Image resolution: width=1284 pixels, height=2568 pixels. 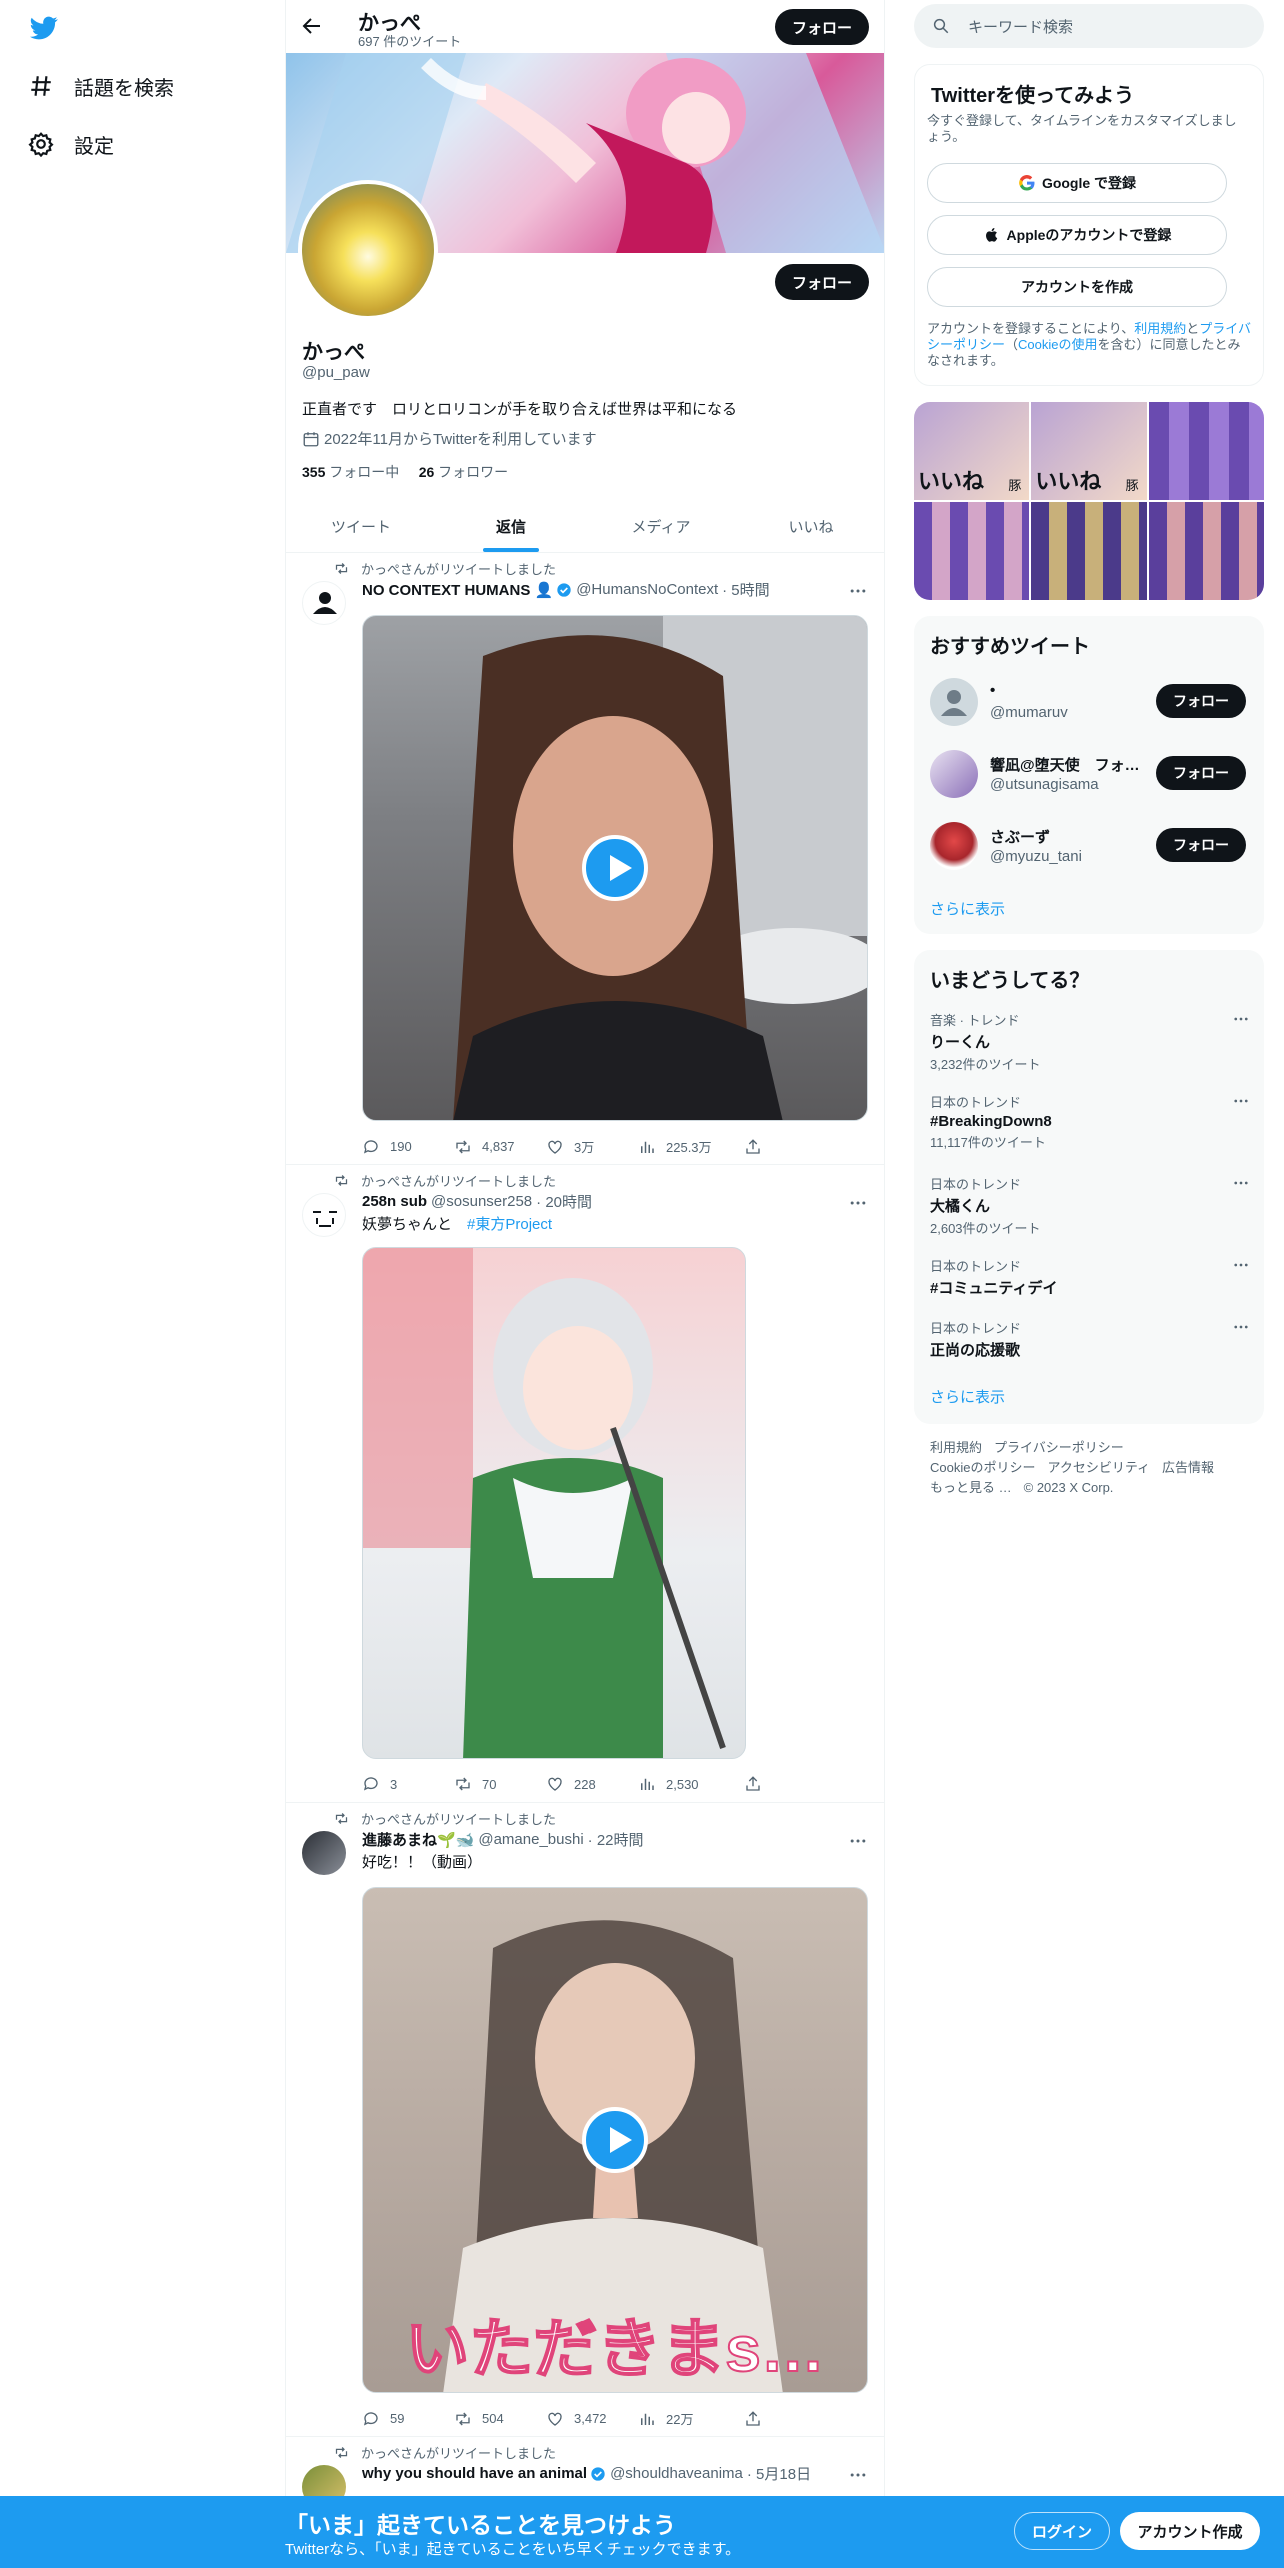 I want to click on author-name: 進藤あまね🌱🐋, so click(x=418, y=1839).